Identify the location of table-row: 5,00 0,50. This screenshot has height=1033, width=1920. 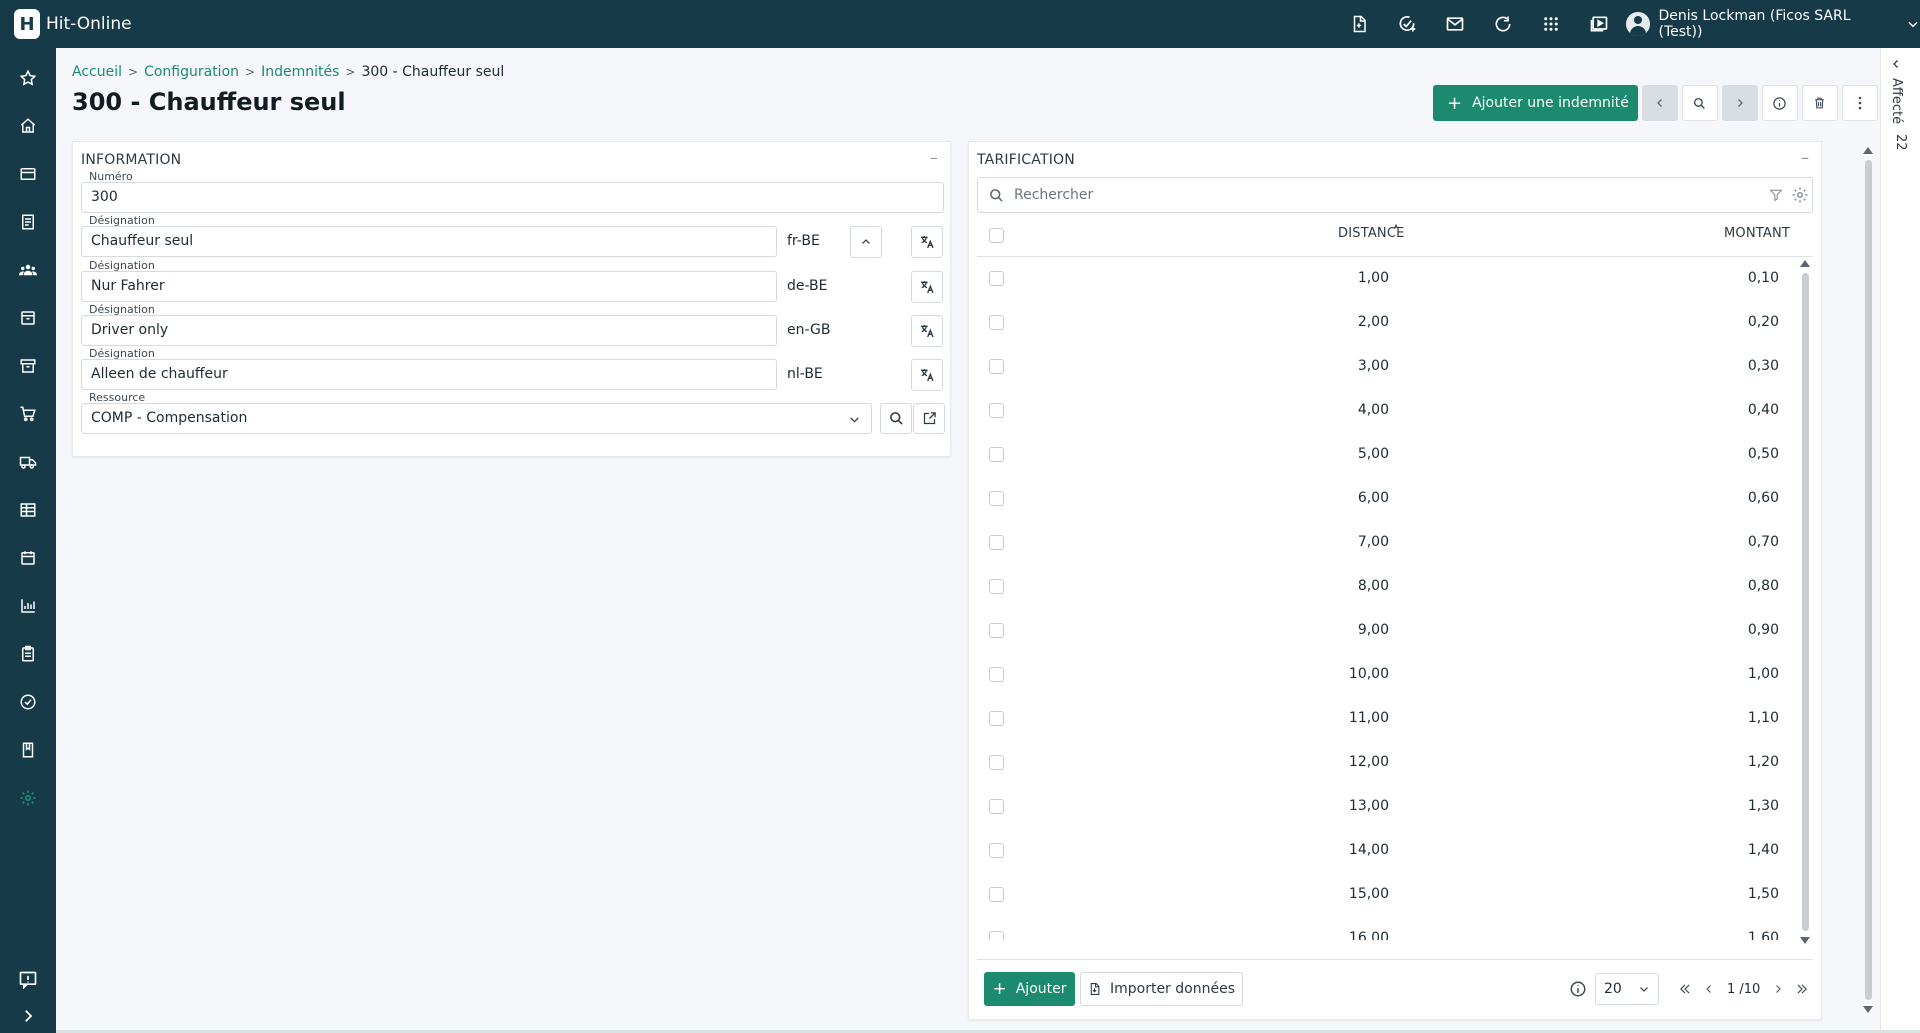
(1387, 455).